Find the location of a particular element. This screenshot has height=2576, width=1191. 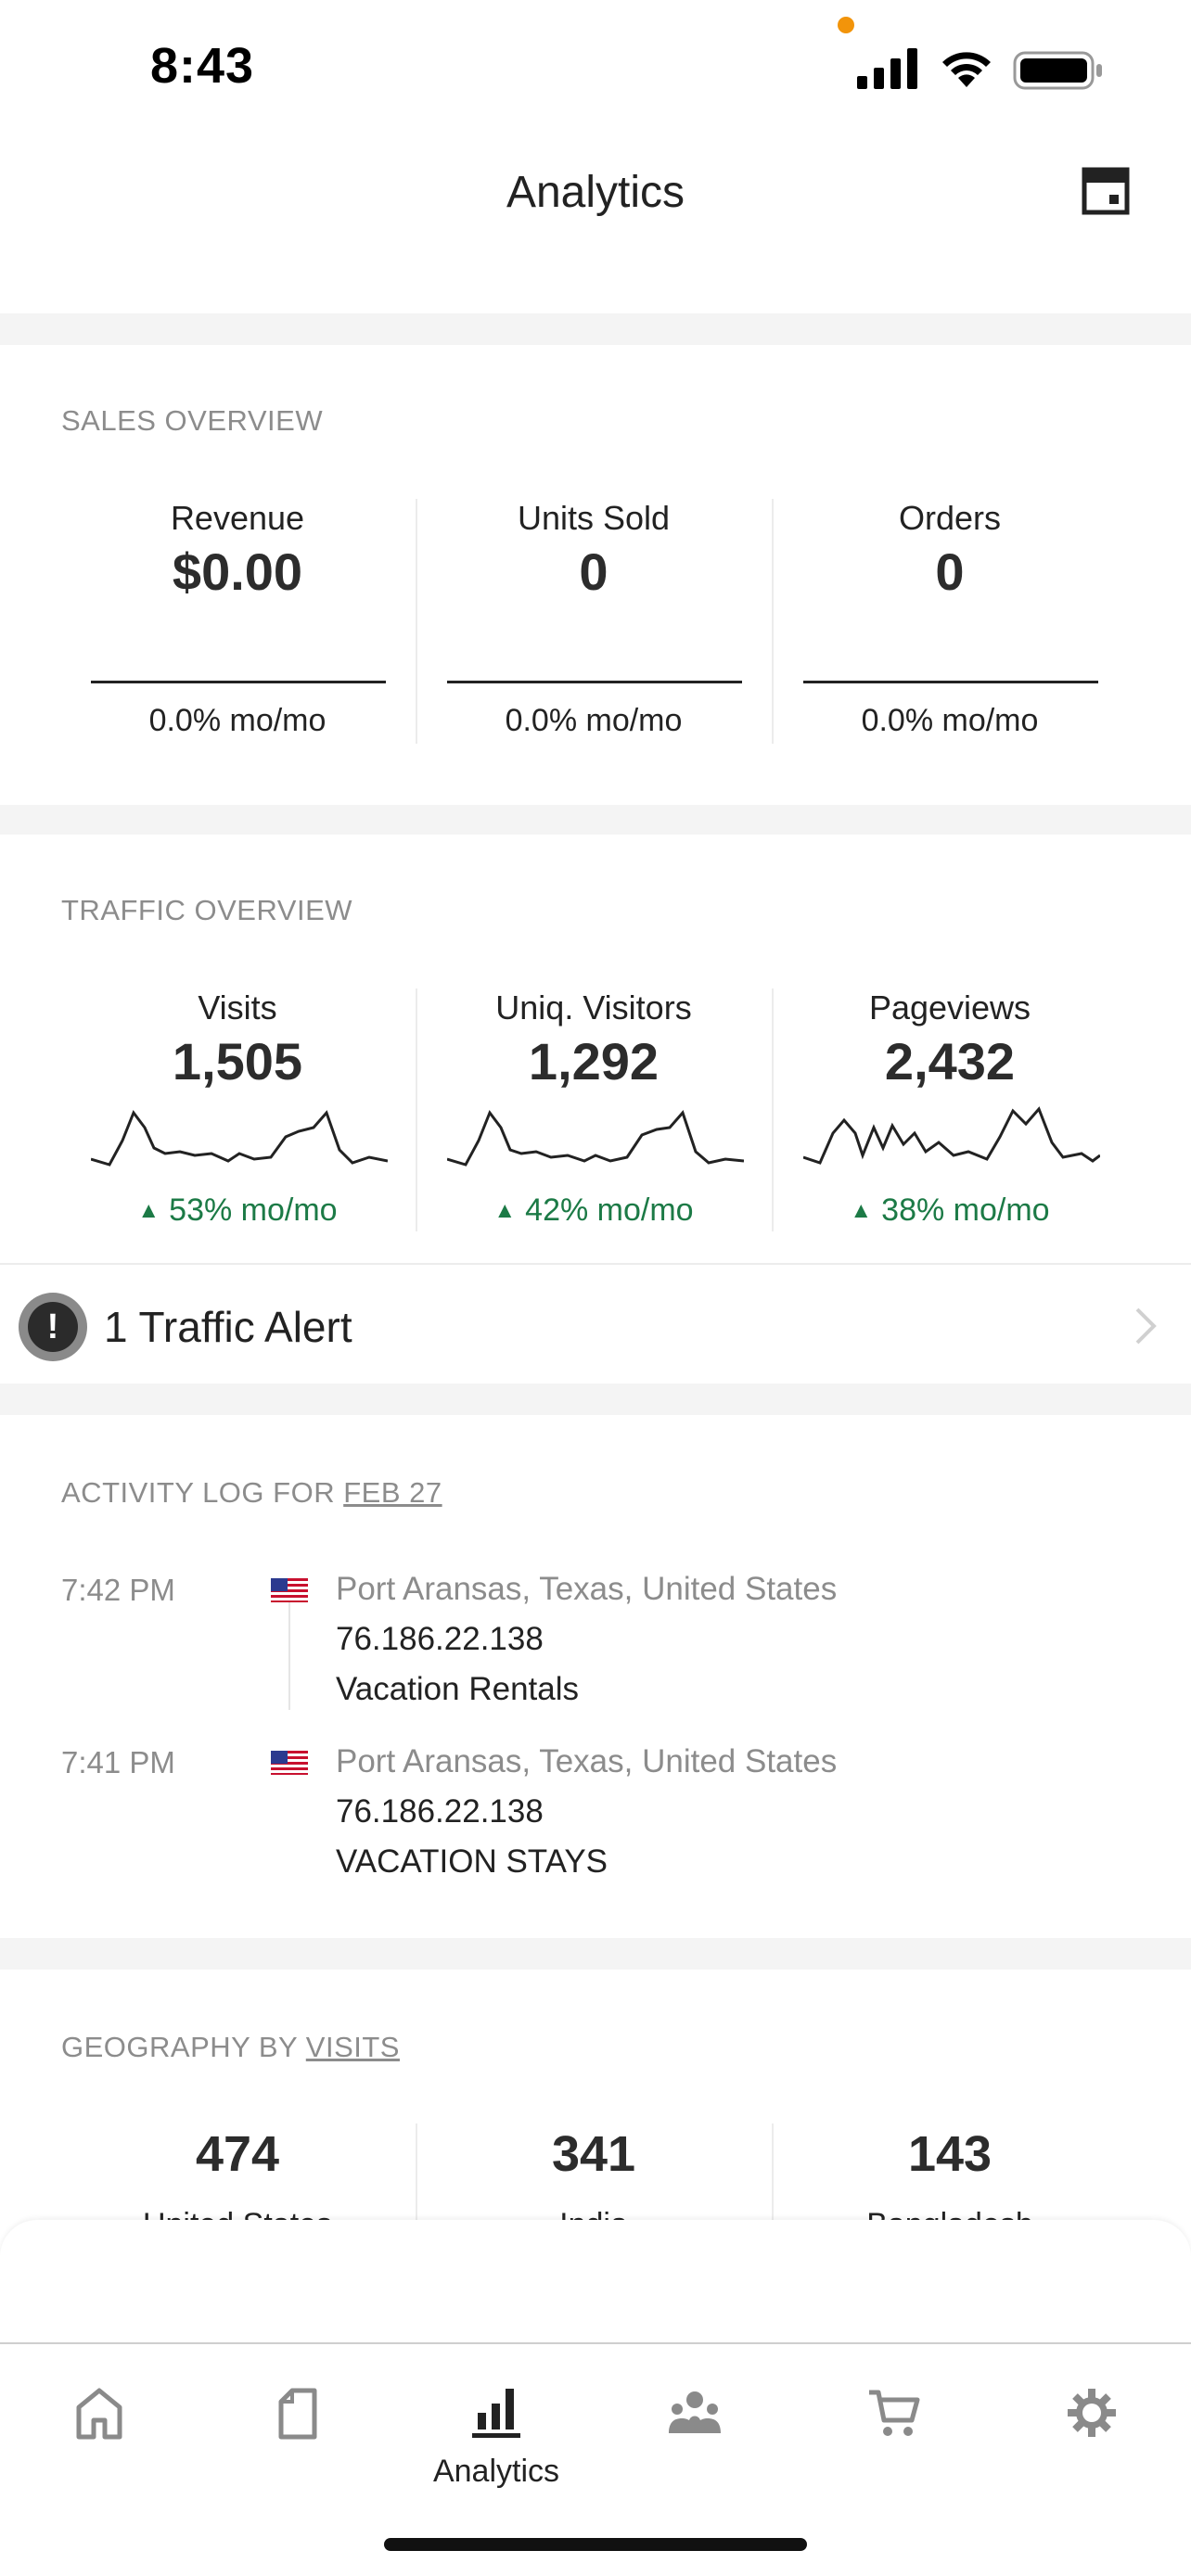

metric-change: ▲ 38% mo/mo is located at coordinates (950, 1210).